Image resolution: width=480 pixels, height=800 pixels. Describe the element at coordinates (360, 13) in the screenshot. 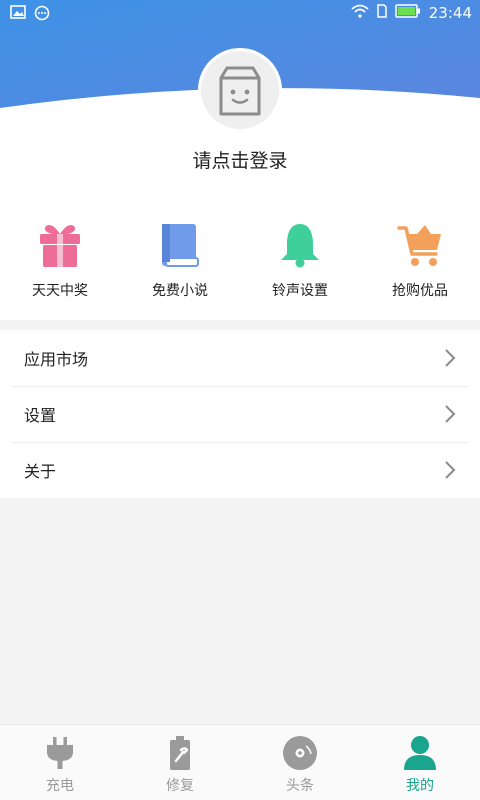

I see `wifi-icon` at that location.